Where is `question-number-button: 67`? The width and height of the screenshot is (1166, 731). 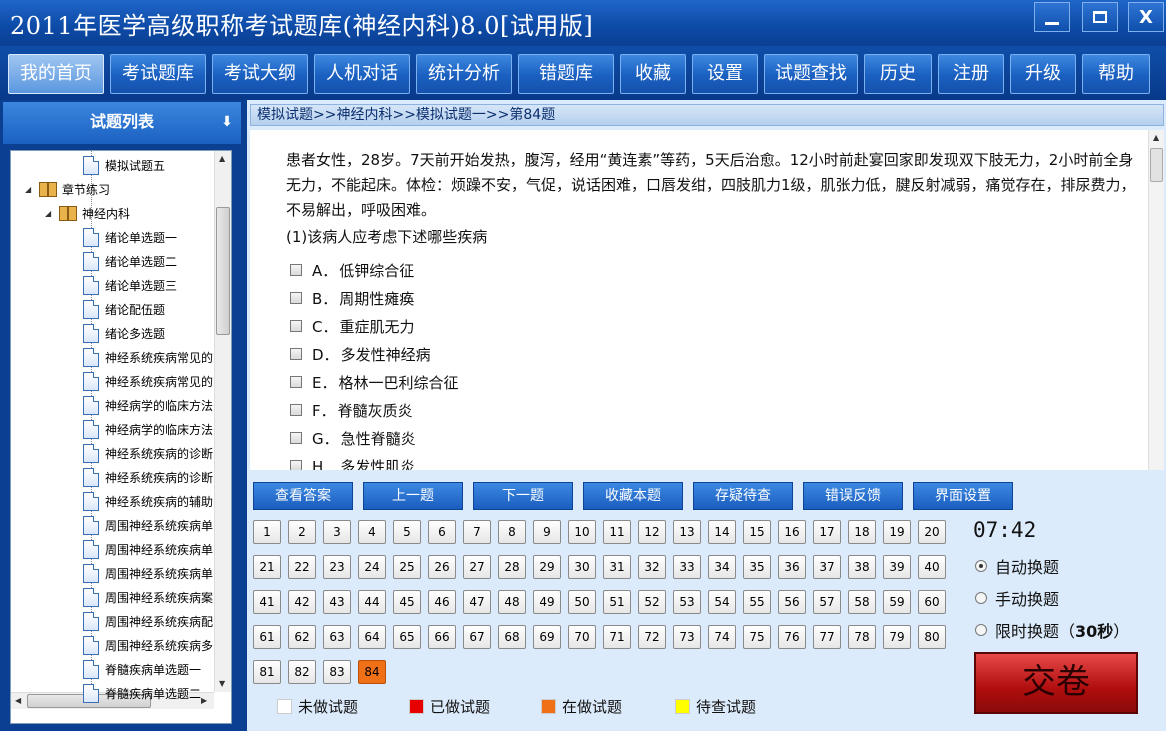 question-number-button: 67 is located at coordinates (477, 637).